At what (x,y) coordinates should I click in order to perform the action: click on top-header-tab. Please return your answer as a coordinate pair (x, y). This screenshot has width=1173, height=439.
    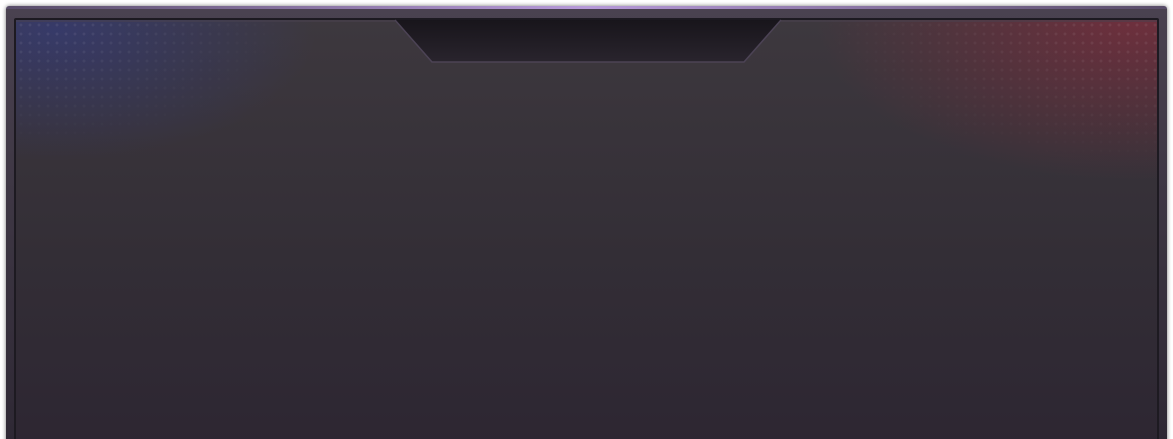
    Looking at the image, I should click on (586, 41).